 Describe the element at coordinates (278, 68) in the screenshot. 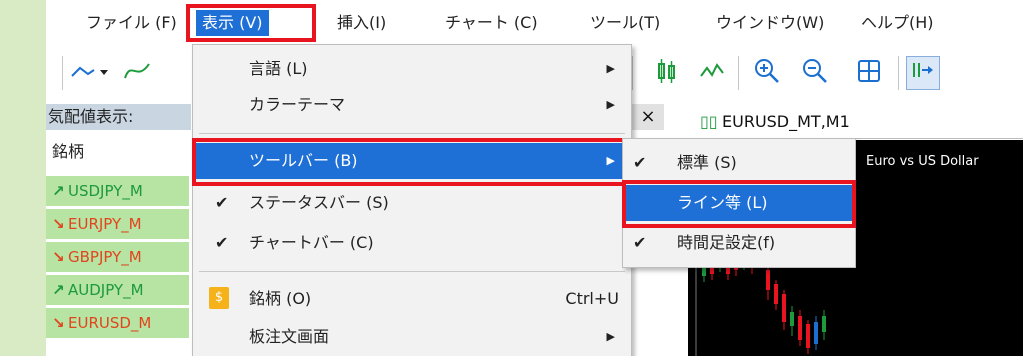

I see `menu-item-label: 言語 (L)` at that location.